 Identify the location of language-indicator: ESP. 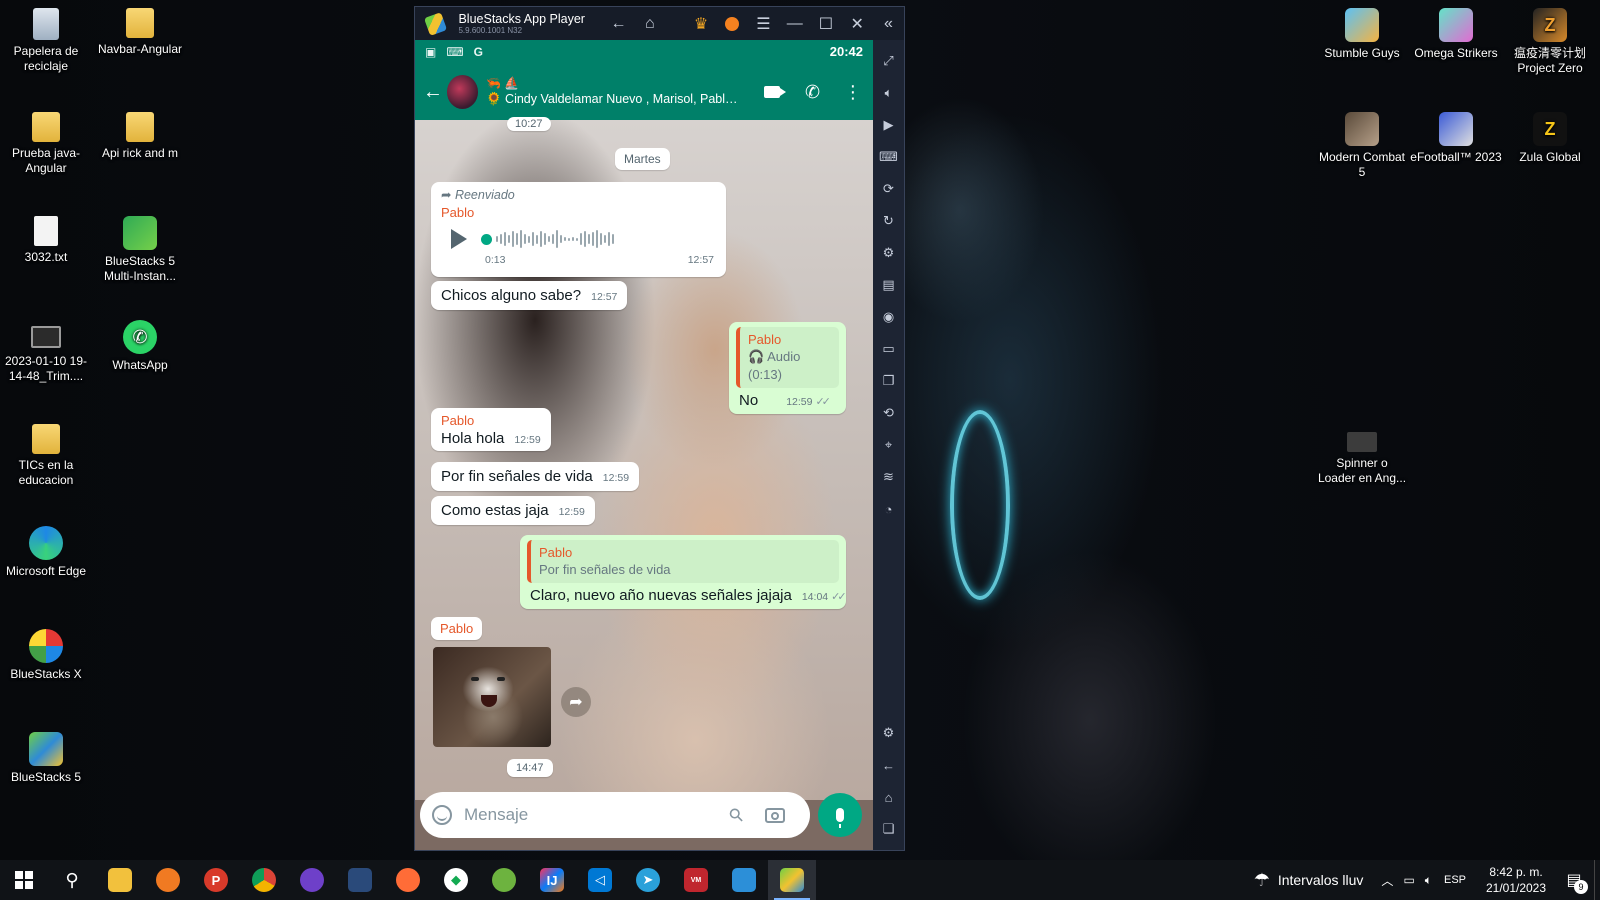
(1455, 880).